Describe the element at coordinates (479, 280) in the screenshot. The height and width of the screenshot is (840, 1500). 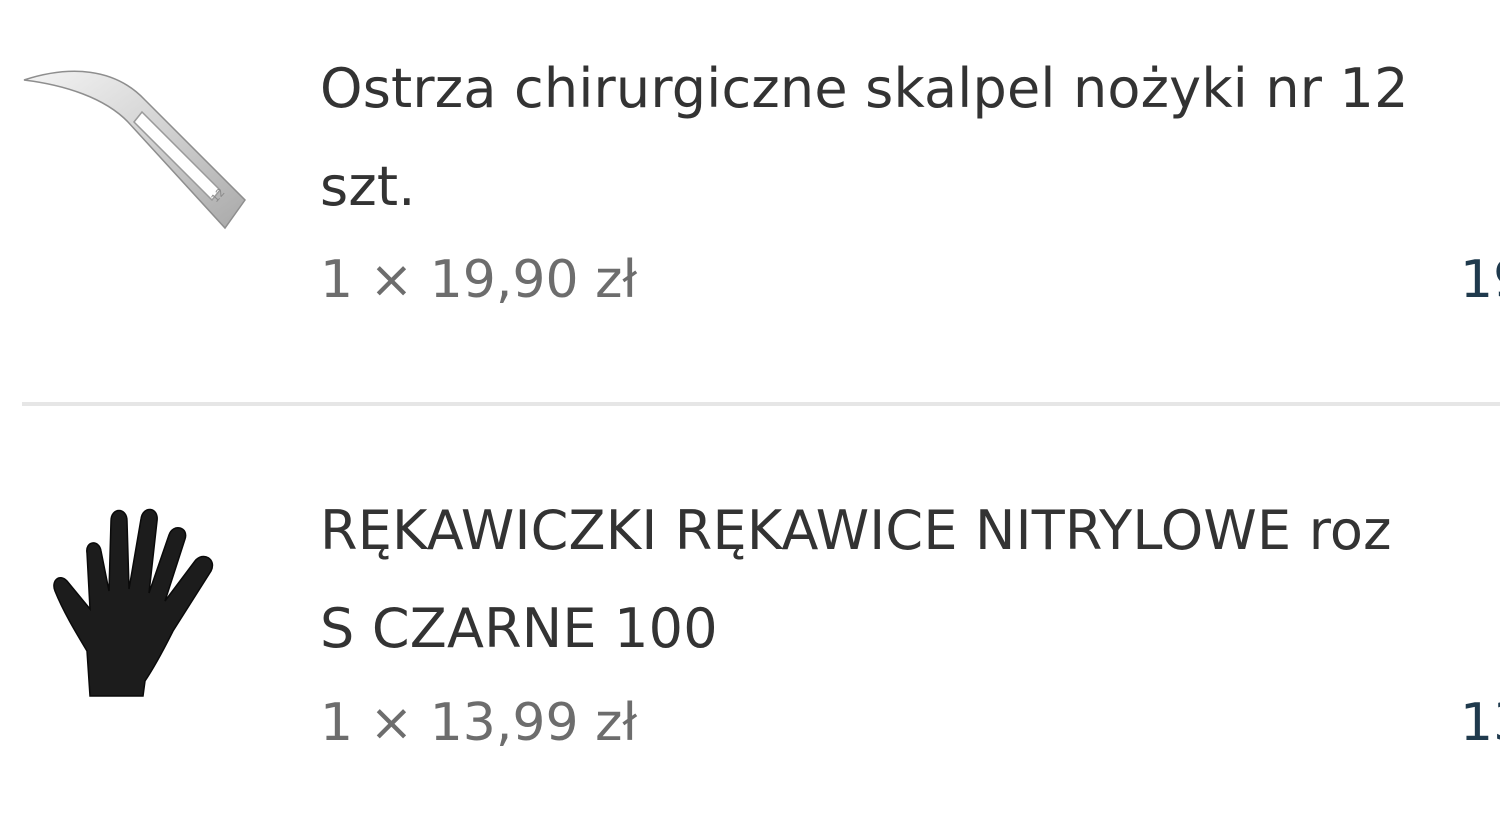
I see `quantity-price: 1 × 19,90 zł` at that location.